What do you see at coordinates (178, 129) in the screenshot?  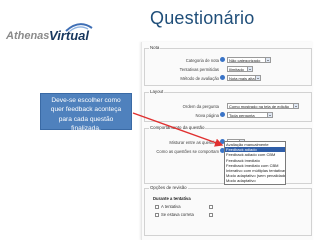 I see `red-arrow-icon` at bounding box center [178, 129].